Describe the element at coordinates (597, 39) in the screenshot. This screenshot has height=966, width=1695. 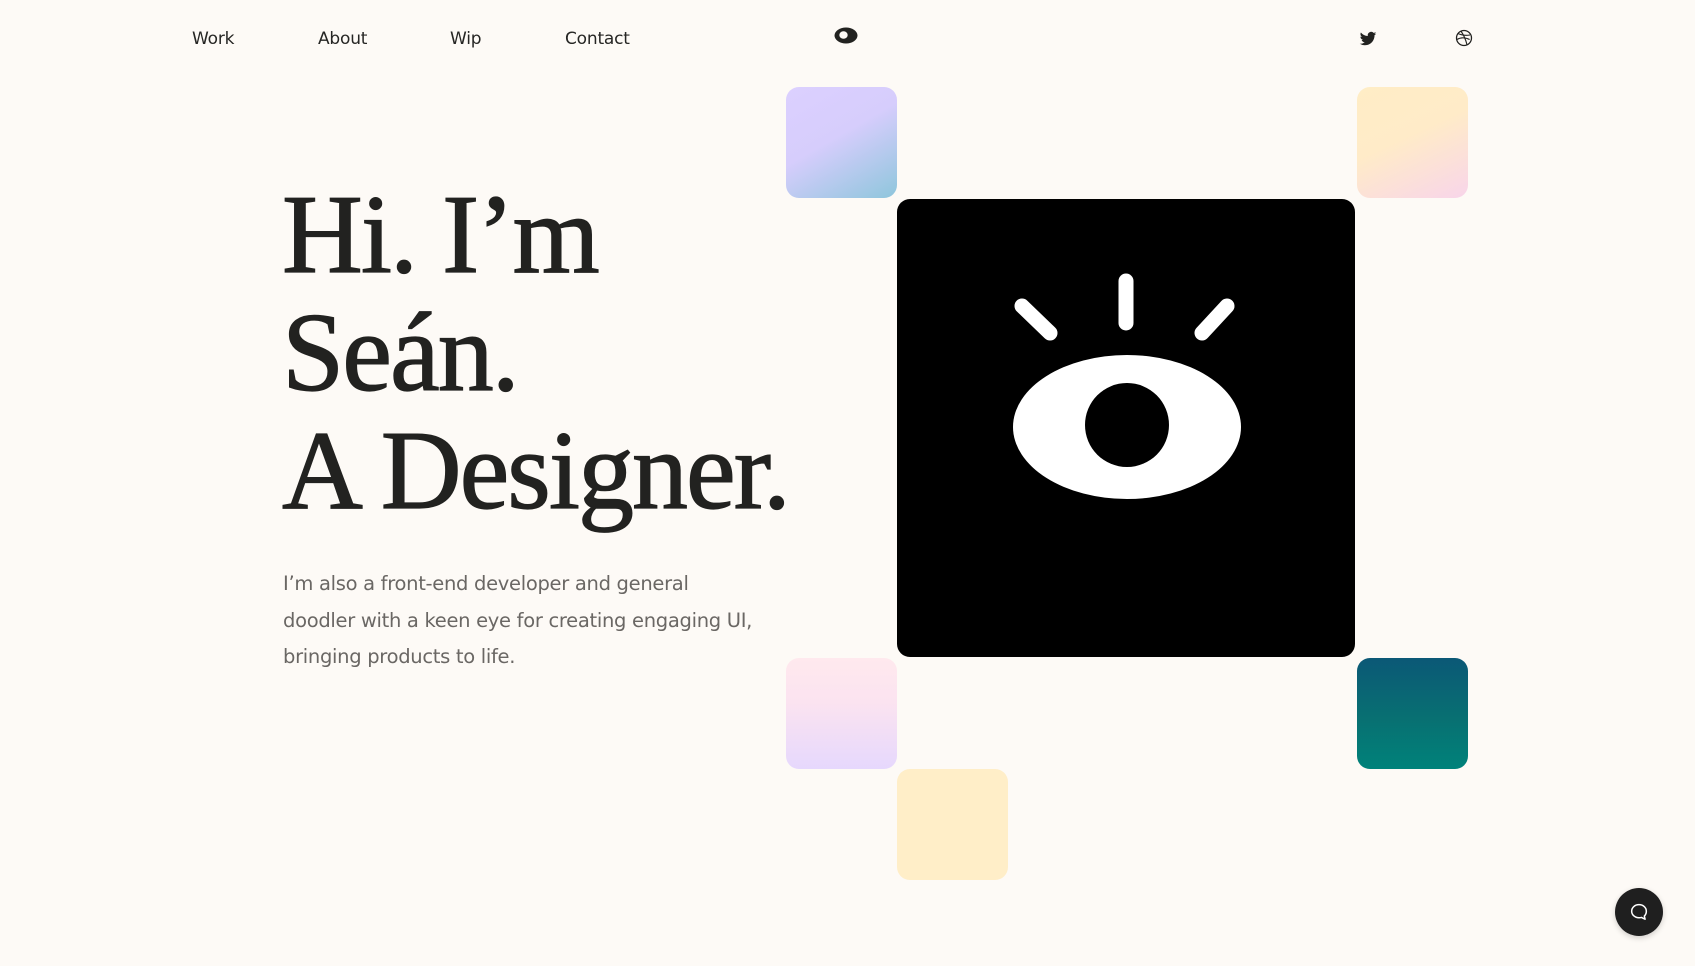
I see `nav-link-contact: Contact` at that location.